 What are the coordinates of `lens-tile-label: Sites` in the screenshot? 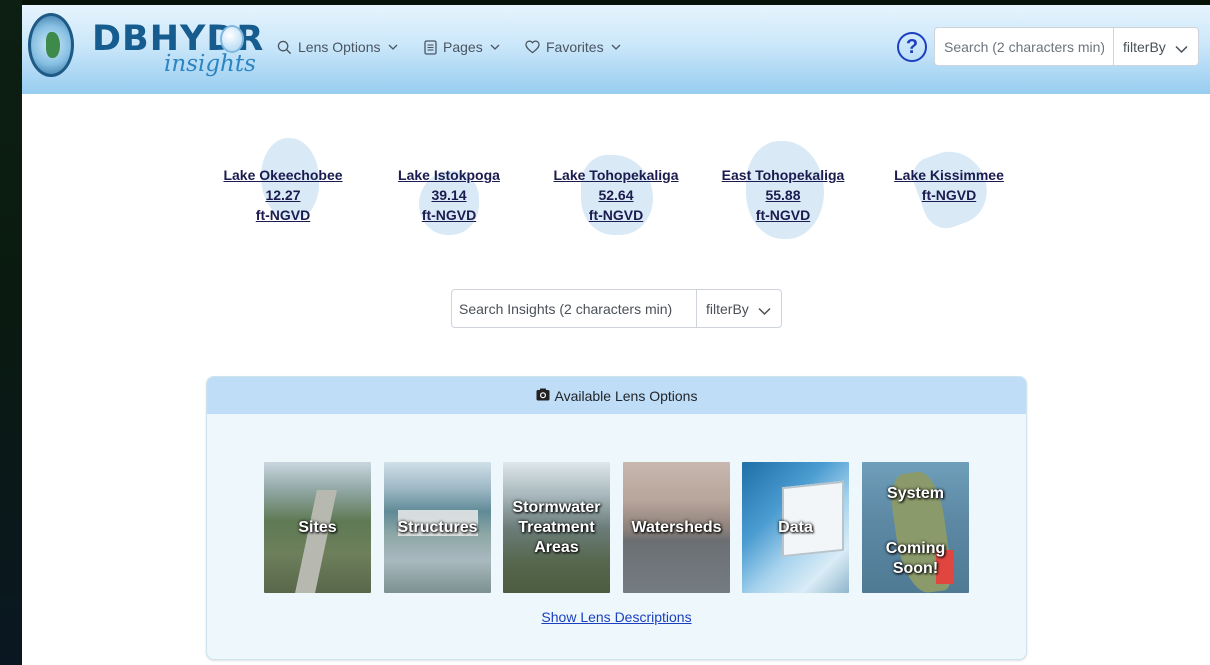 It's located at (317, 527).